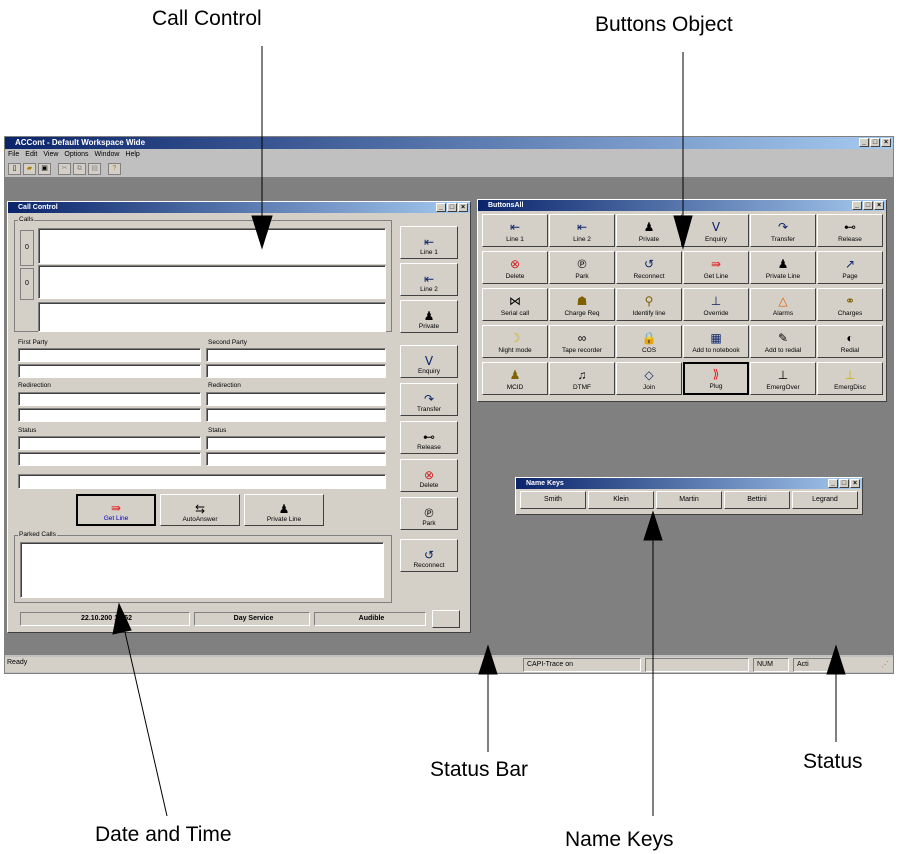 The image size is (898, 854). Describe the element at coordinates (582, 264) in the screenshot. I see `park-icon: ℗` at that location.